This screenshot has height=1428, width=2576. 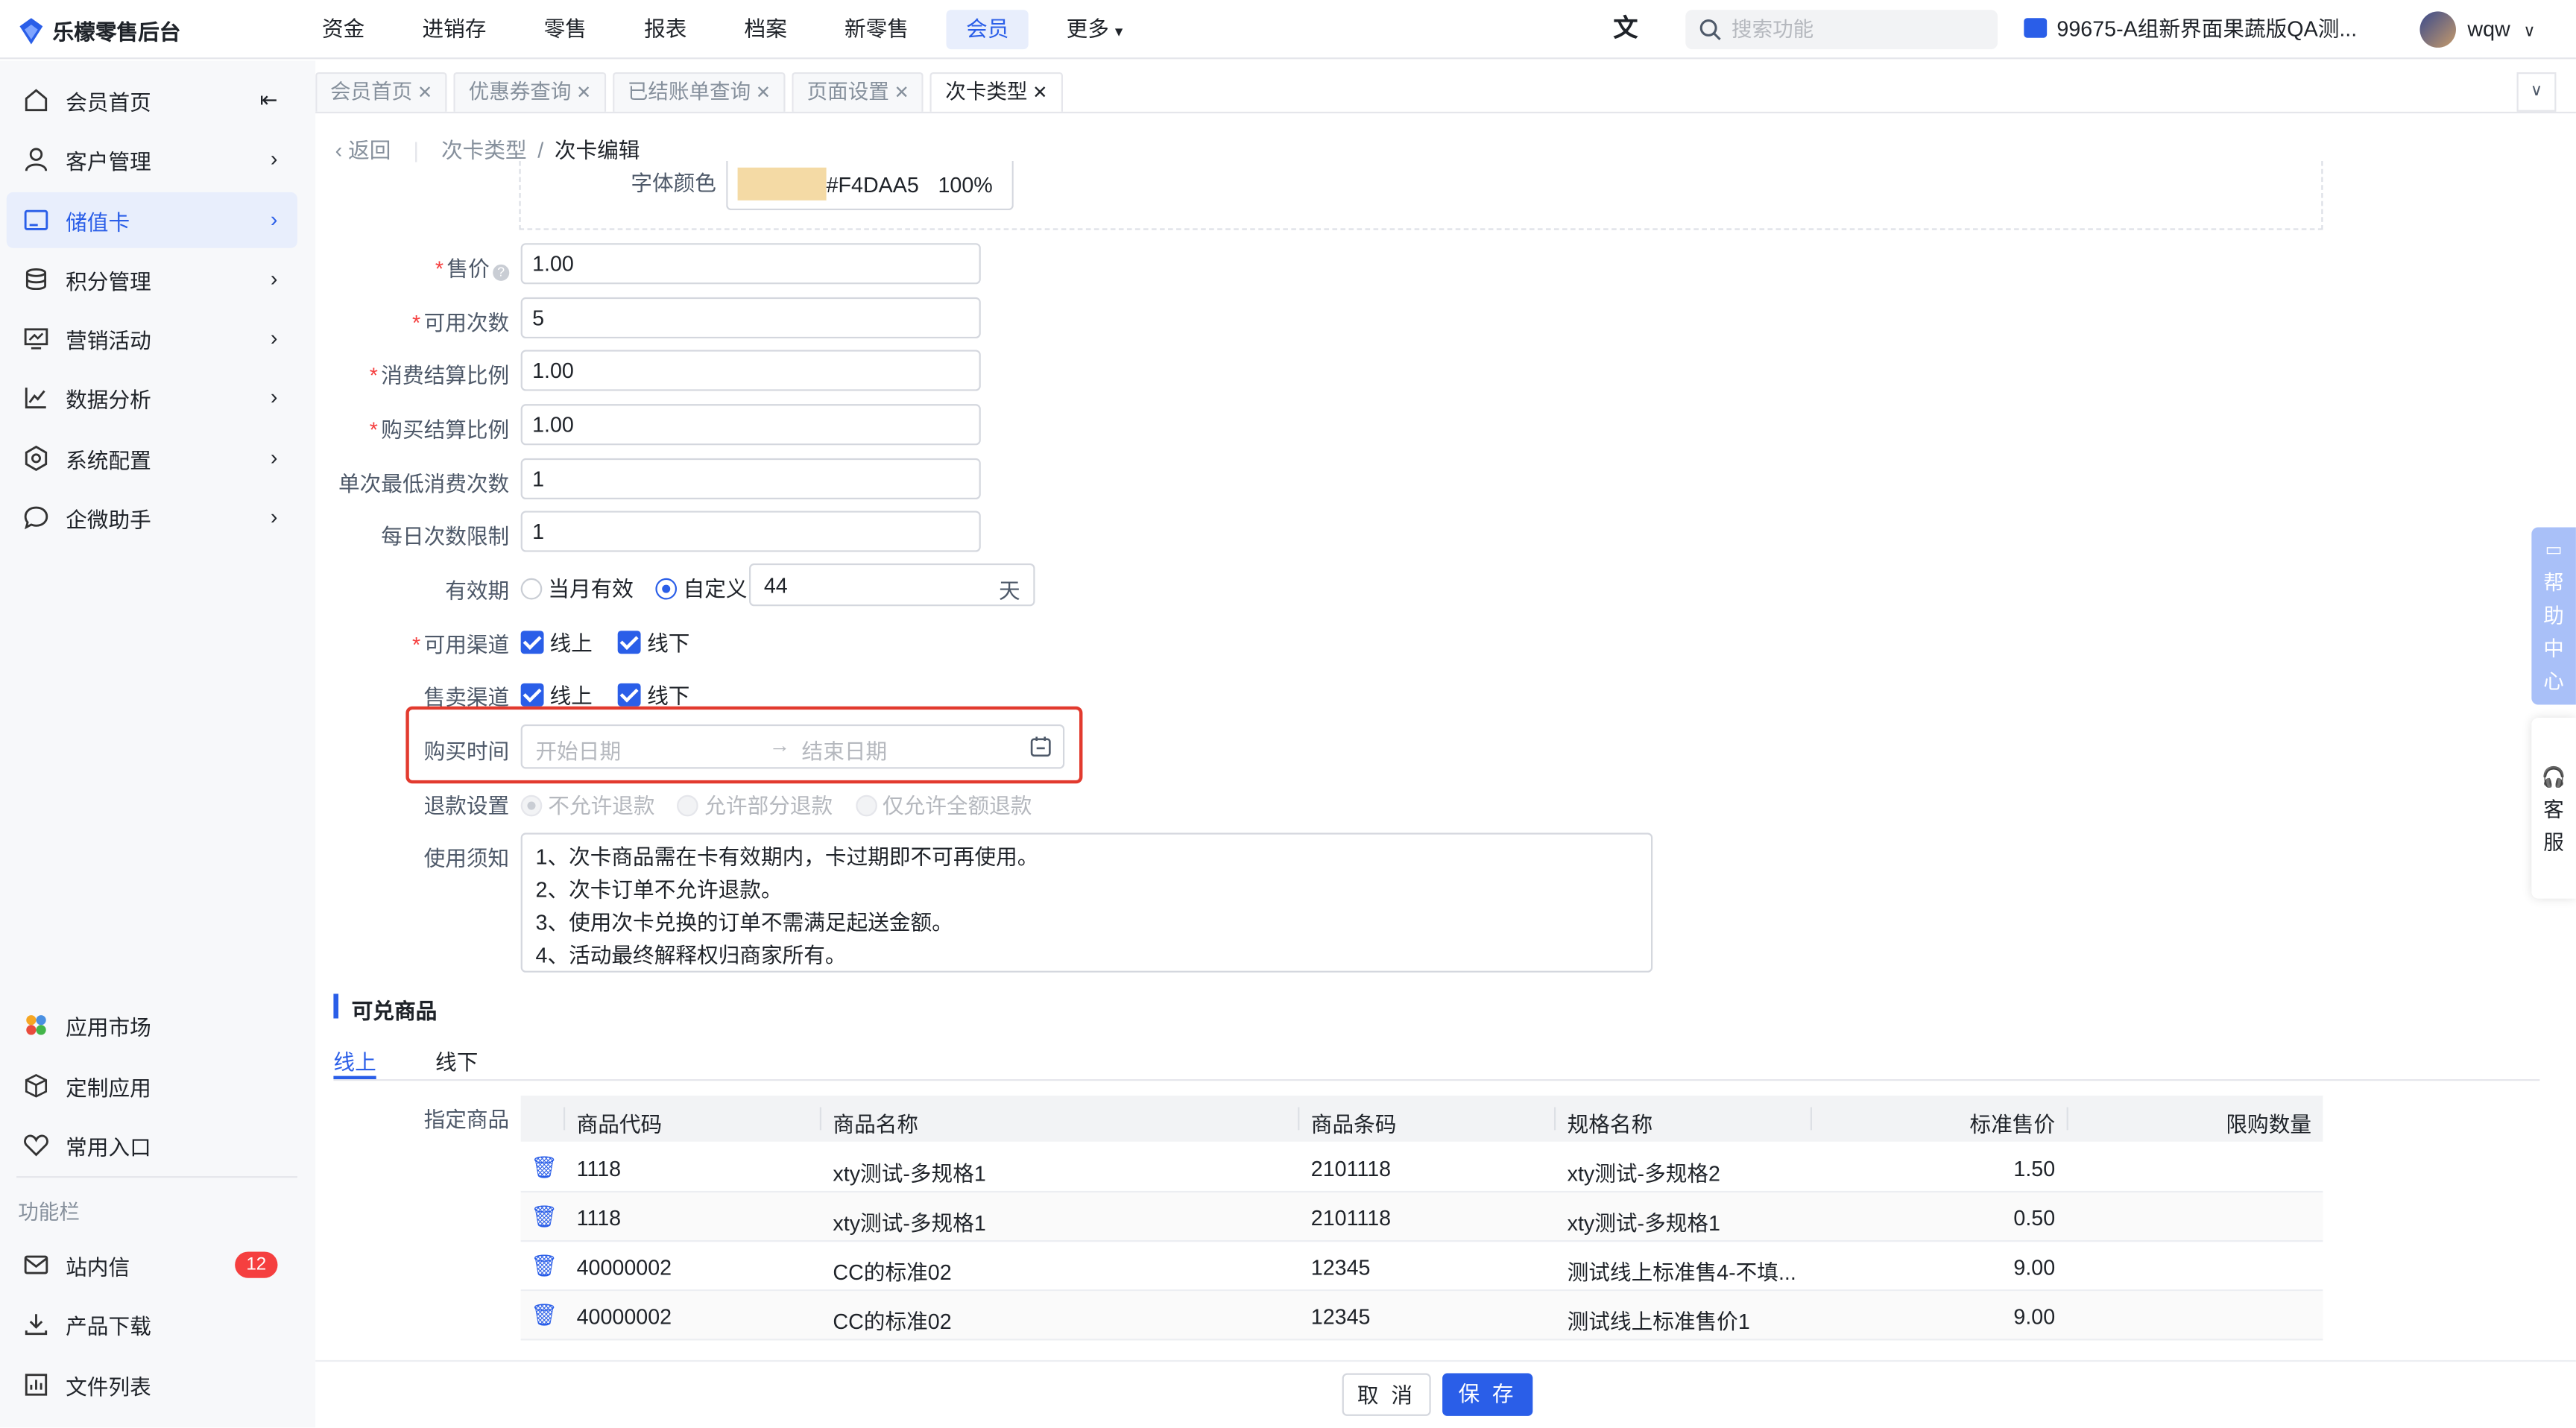 What do you see at coordinates (845, 749) in the screenshot?
I see `end-date-input: 结束日期` at bounding box center [845, 749].